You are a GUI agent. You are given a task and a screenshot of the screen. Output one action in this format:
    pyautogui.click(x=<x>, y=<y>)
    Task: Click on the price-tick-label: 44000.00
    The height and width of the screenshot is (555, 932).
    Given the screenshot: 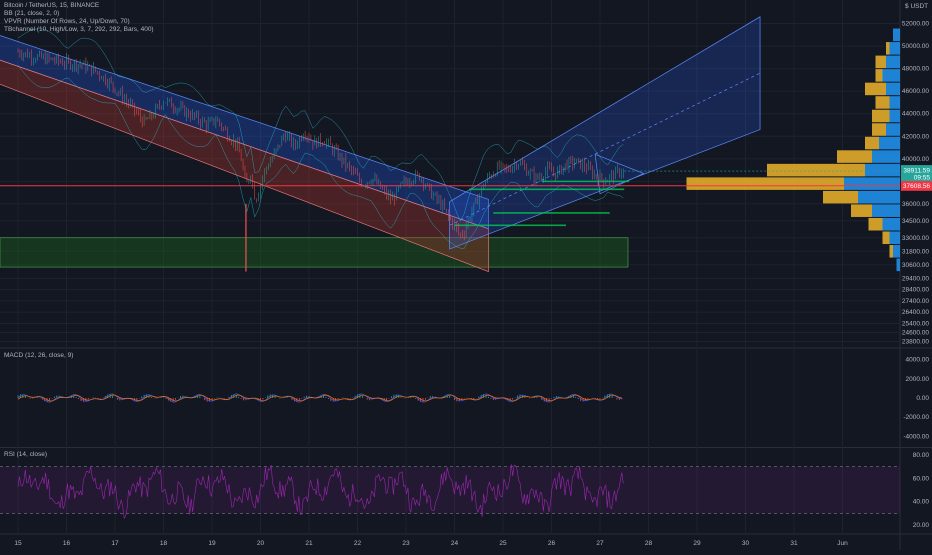 What is the action you would take?
    pyautogui.click(x=915, y=114)
    